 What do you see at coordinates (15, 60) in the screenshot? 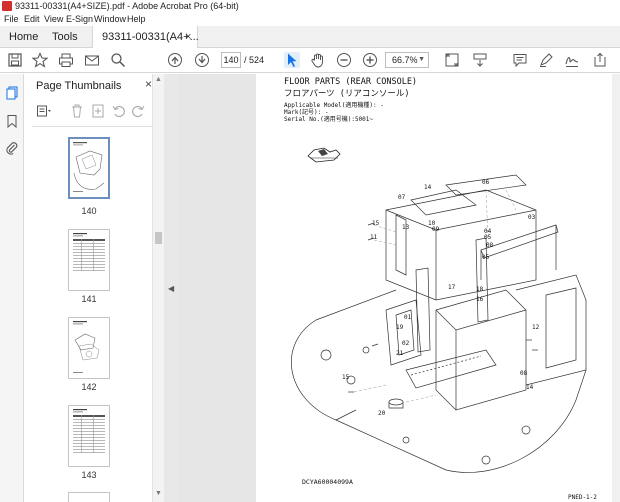
I see `save-icon` at bounding box center [15, 60].